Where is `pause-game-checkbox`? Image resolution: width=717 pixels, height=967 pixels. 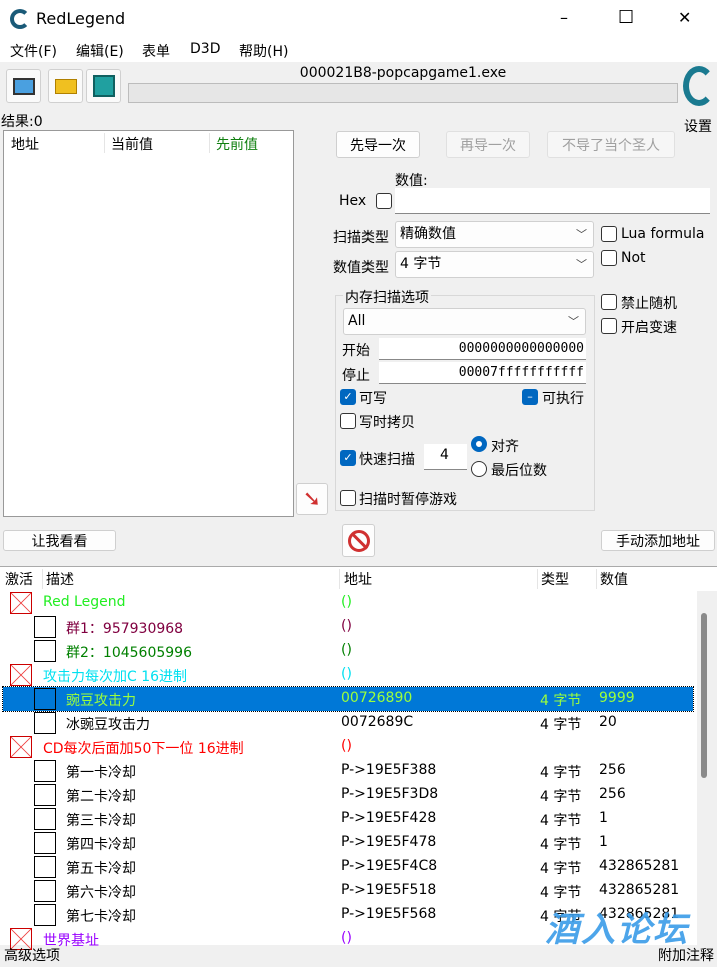 pause-game-checkbox is located at coordinates (348, 498).